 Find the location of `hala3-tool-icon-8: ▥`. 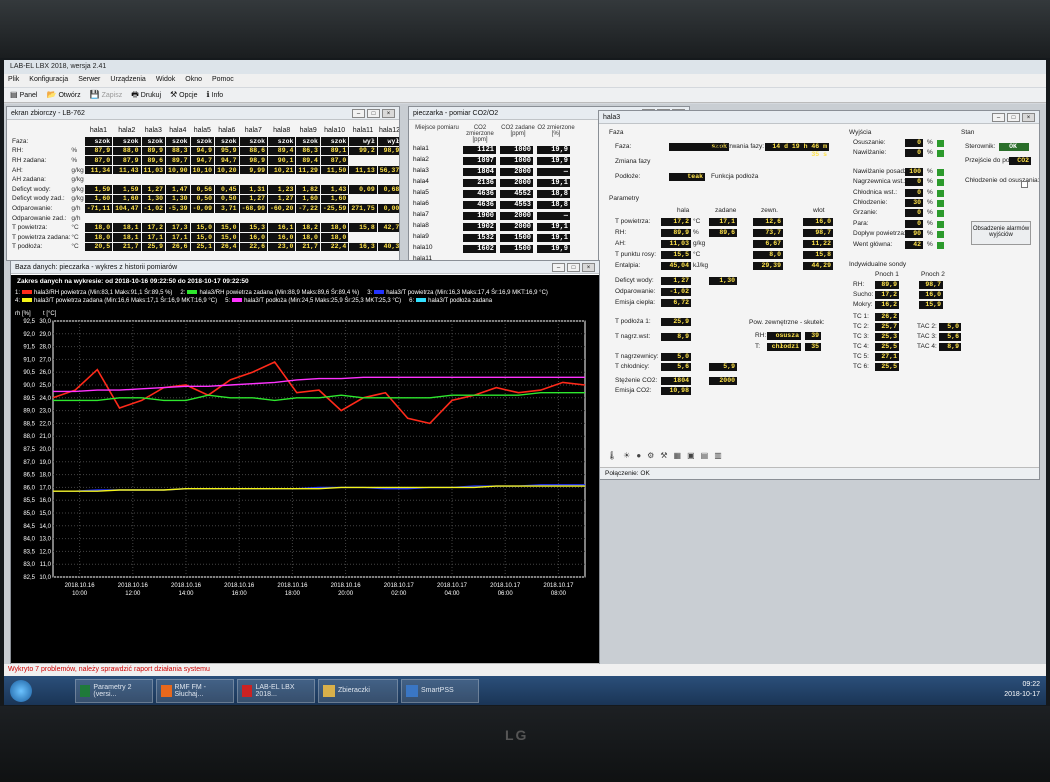

hala3-tool-icon-8: ▥ is located at coordinates (718, 455).